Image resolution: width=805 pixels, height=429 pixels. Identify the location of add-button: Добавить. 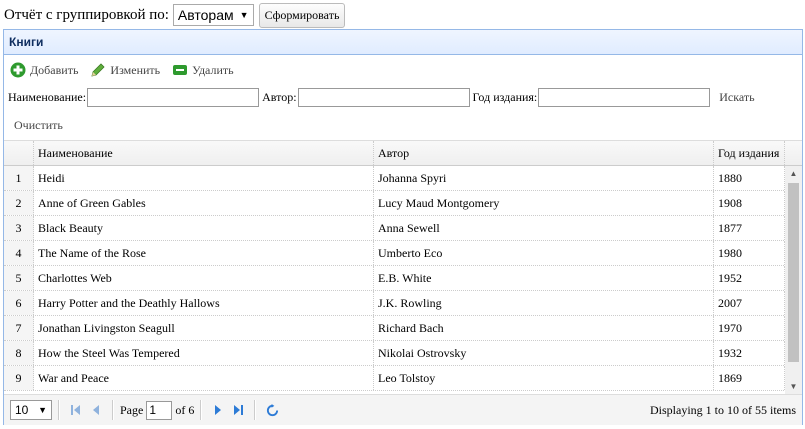
(44, 70).